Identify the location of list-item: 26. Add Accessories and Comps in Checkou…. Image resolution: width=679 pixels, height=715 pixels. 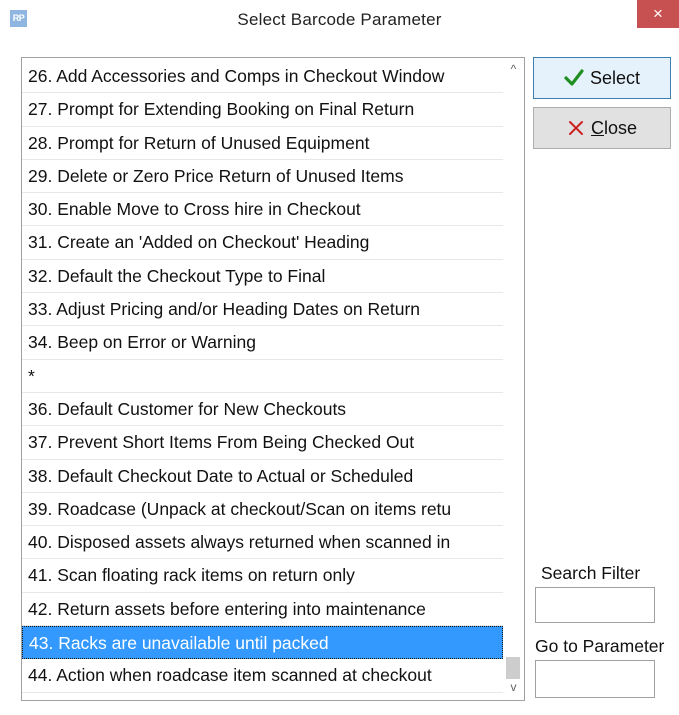
(262, 77).